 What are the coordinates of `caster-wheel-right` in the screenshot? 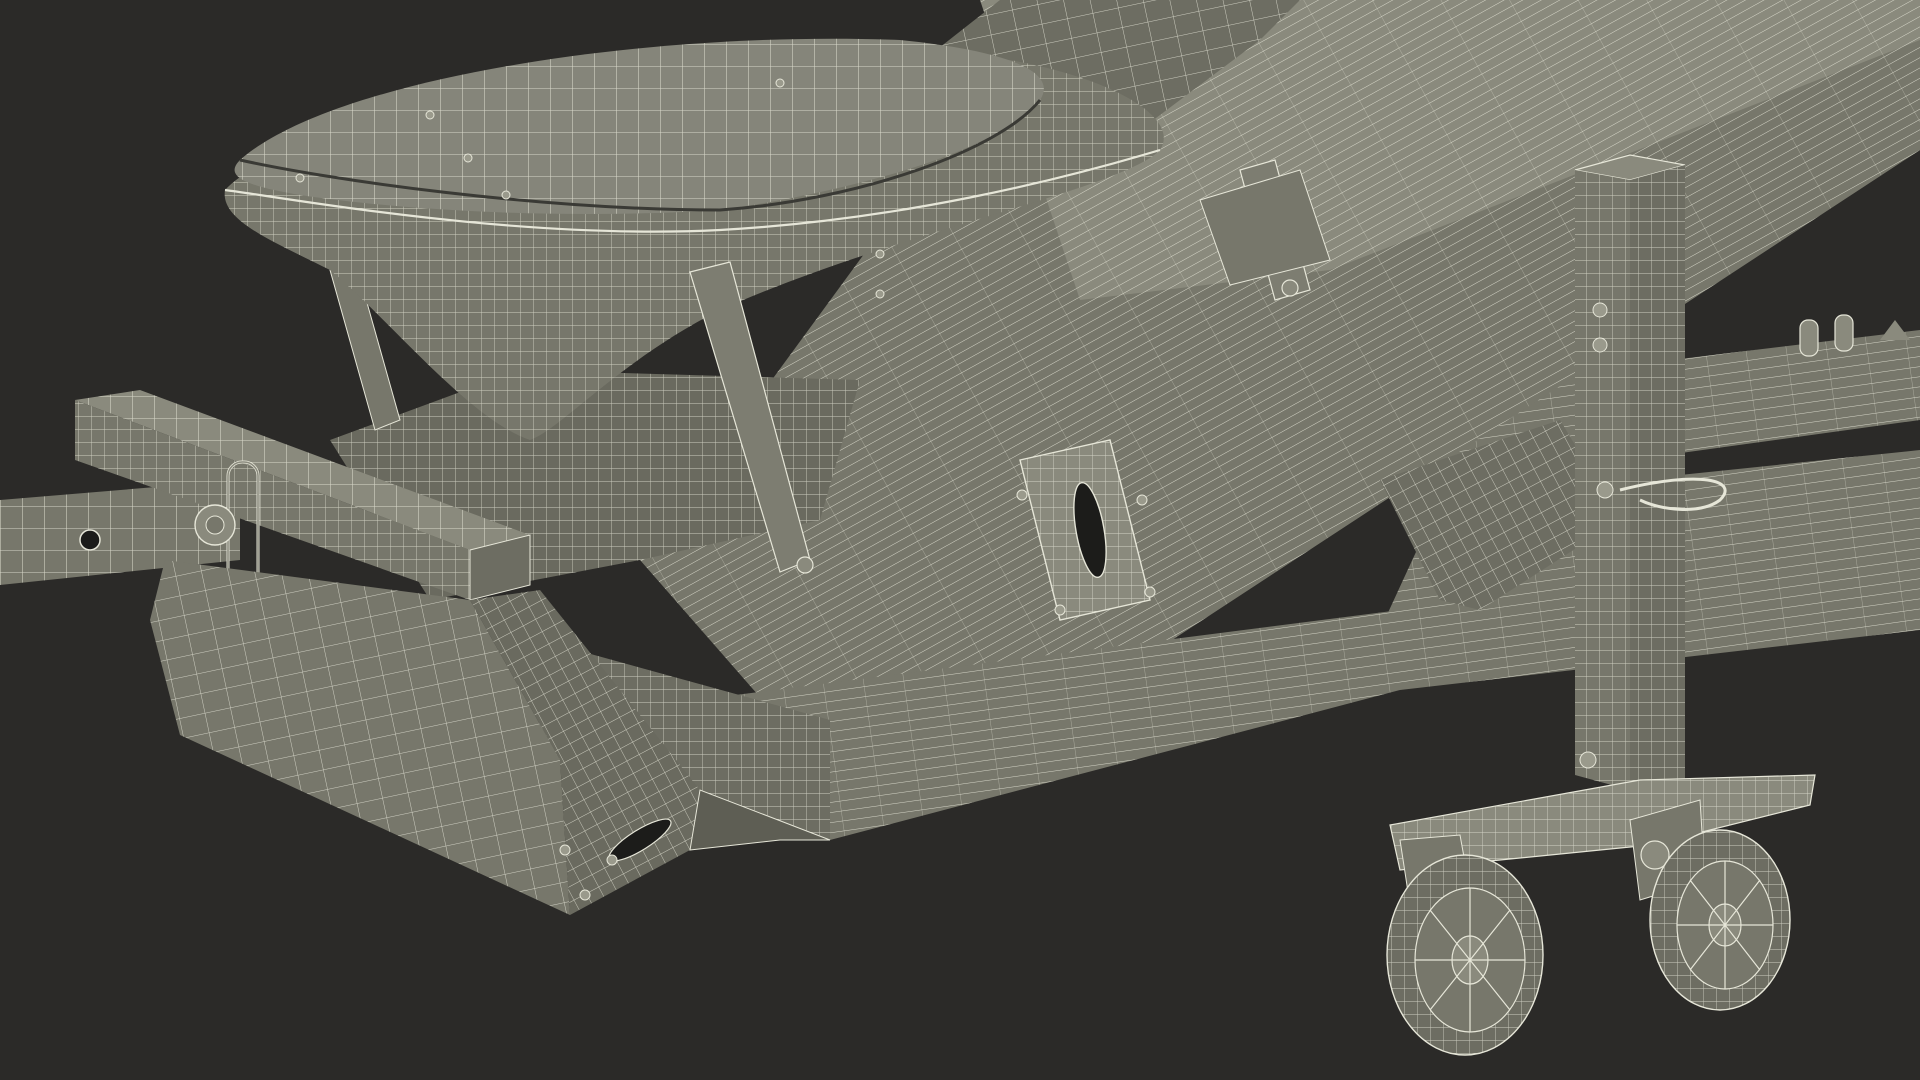 It's located at (1720, 920).